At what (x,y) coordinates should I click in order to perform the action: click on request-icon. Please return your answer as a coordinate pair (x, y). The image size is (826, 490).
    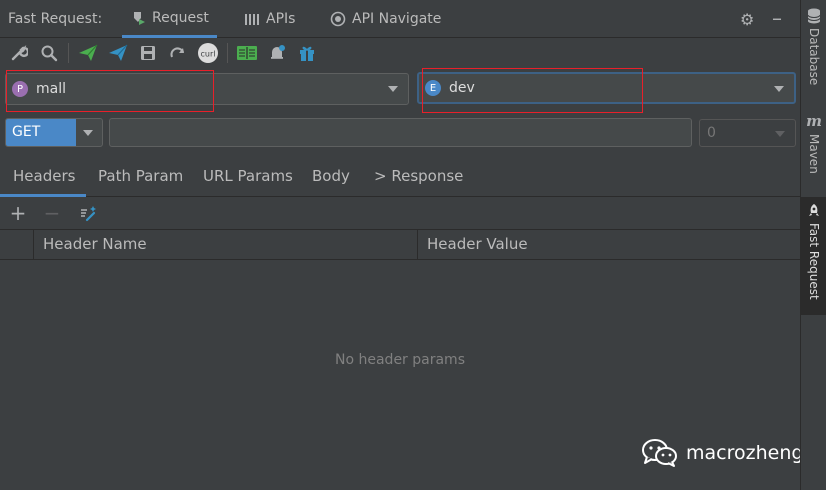
    Looking at the image, I should click on (139, 18).